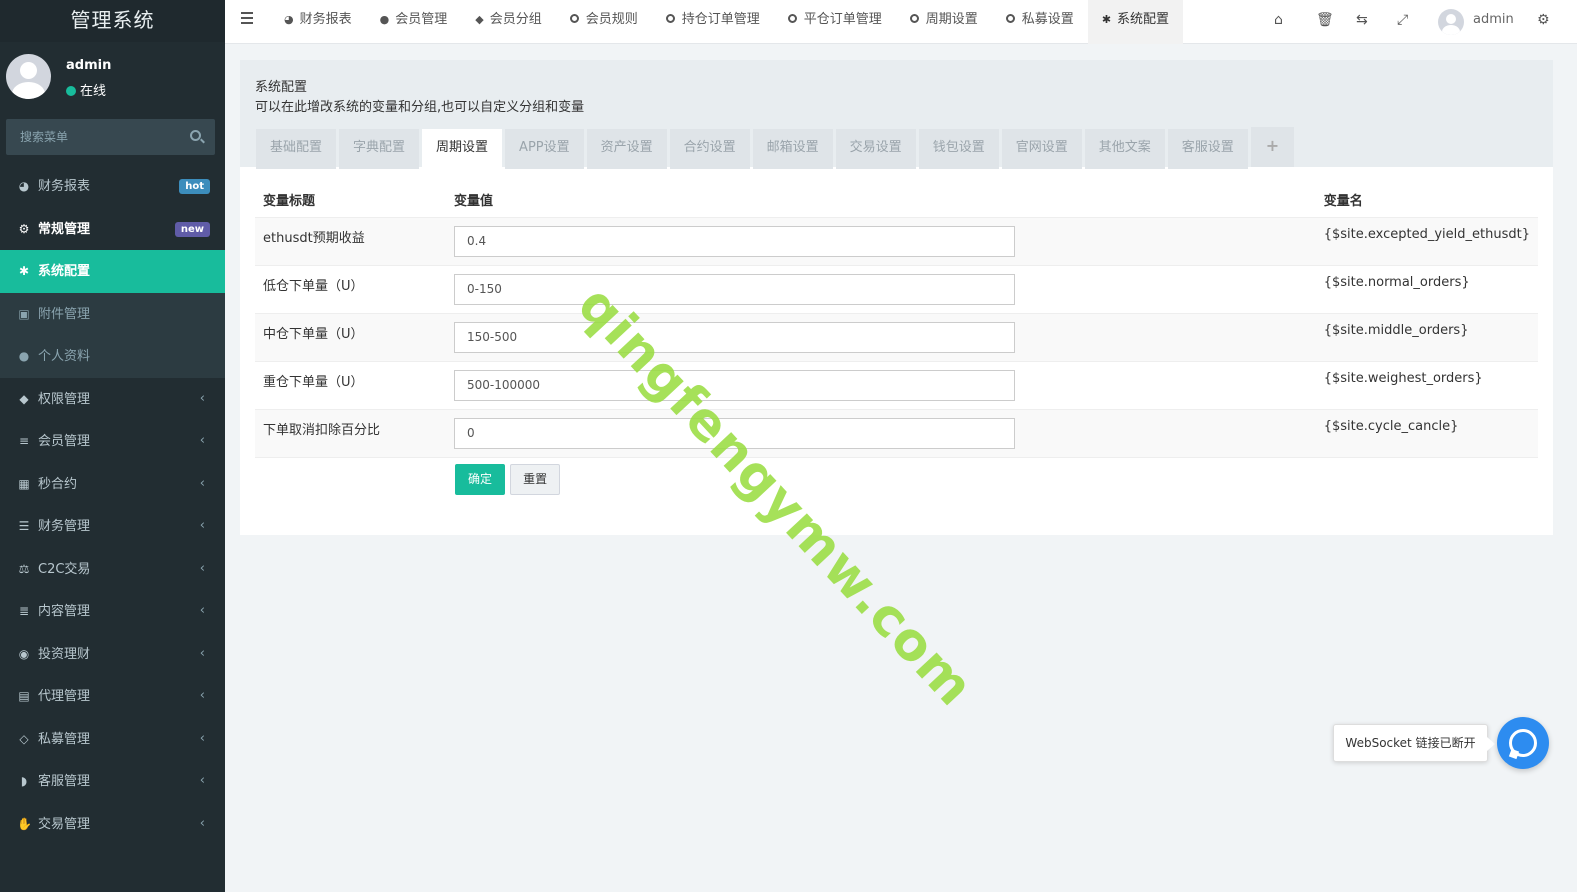  I want to click on user-status: 在线, so click(86, 89).